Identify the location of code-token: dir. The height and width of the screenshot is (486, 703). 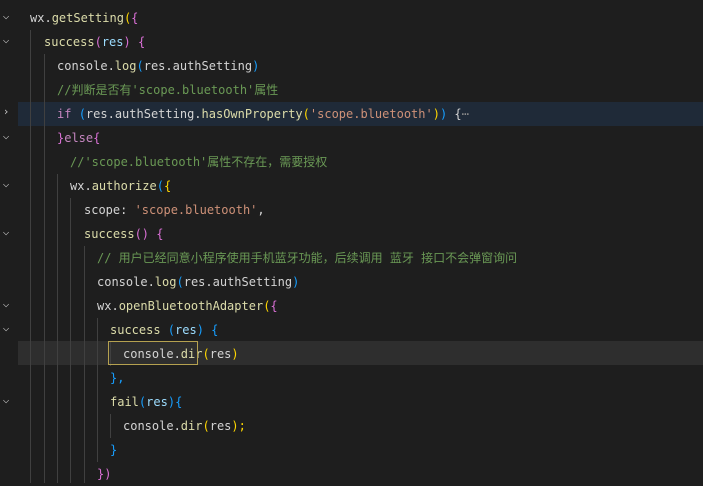
(191, 426).